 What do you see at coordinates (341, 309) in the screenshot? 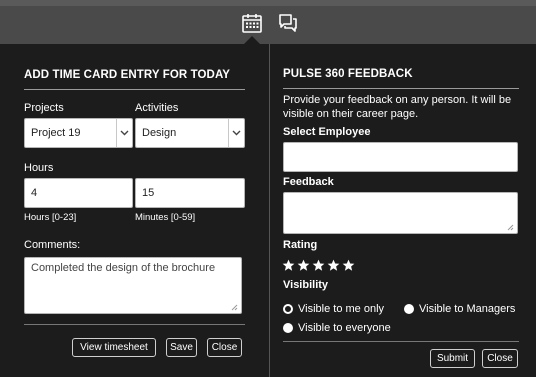
I see `visibility-option-label: Visible to me only` at bounding box center [341, 309].